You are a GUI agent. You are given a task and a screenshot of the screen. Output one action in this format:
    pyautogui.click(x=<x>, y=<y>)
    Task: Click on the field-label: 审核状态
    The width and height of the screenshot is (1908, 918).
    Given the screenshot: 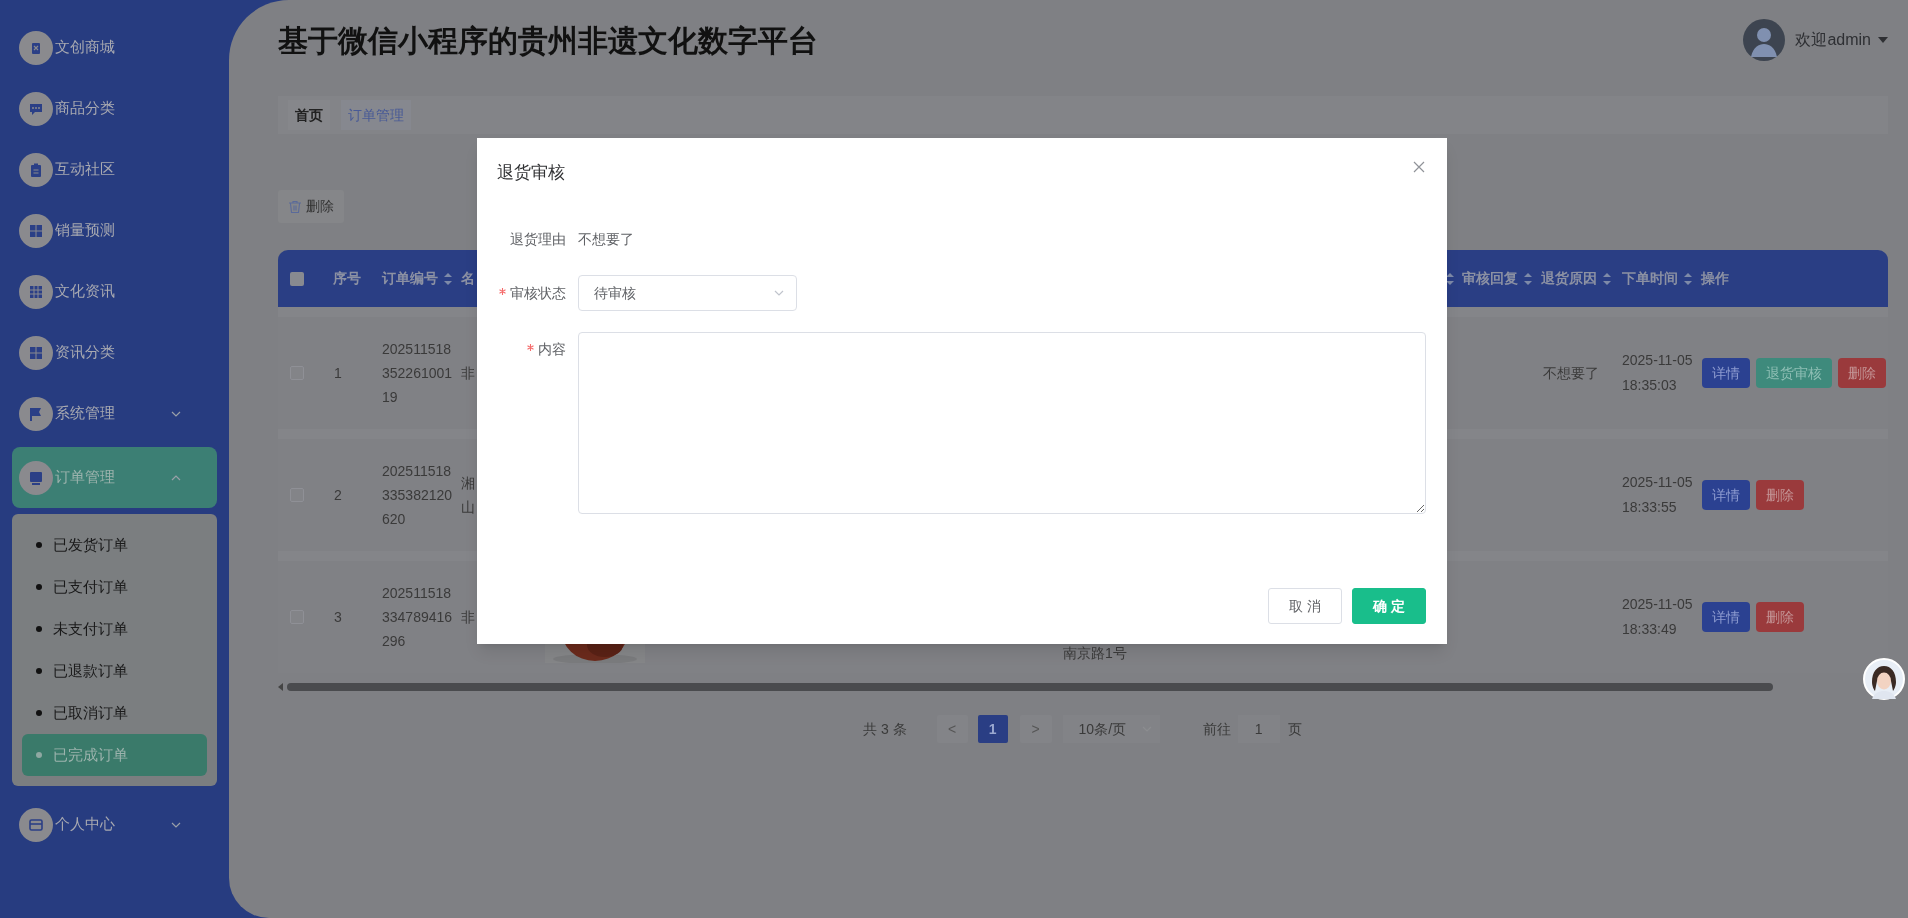 What is the action you would take?
    pyautogui.click(x=538, y=293)
    